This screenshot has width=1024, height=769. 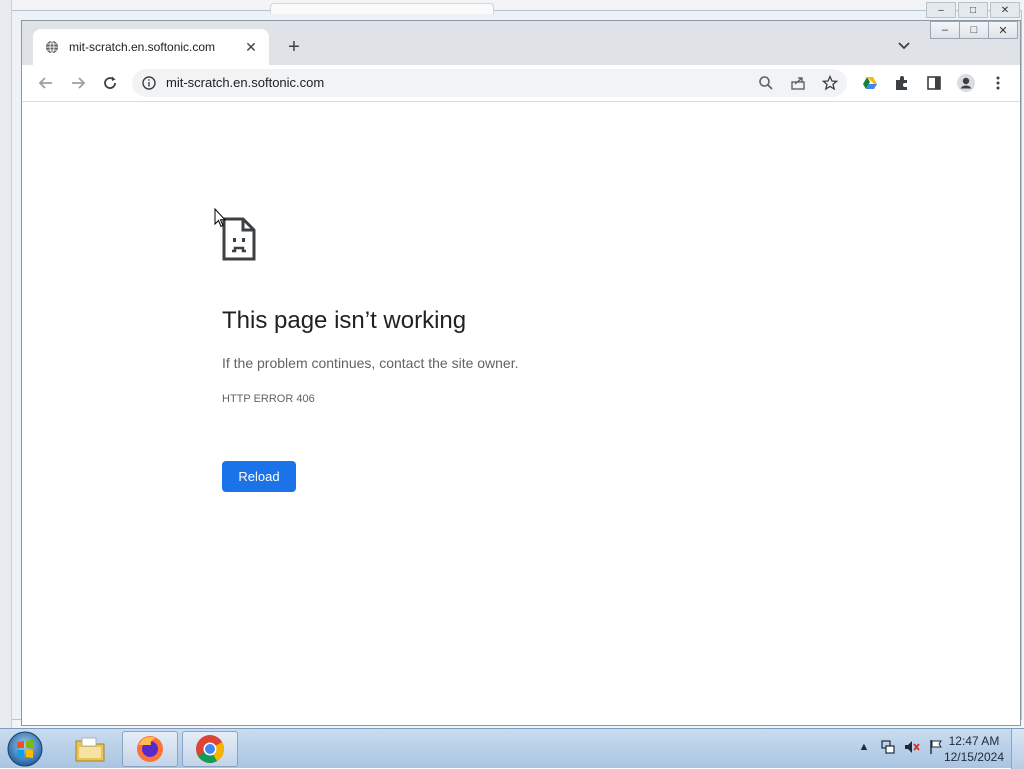 What do you see at coordinates (766, 83) in the screenshot?
I see `zoom-search-icon` at bounding box center [766, 83].